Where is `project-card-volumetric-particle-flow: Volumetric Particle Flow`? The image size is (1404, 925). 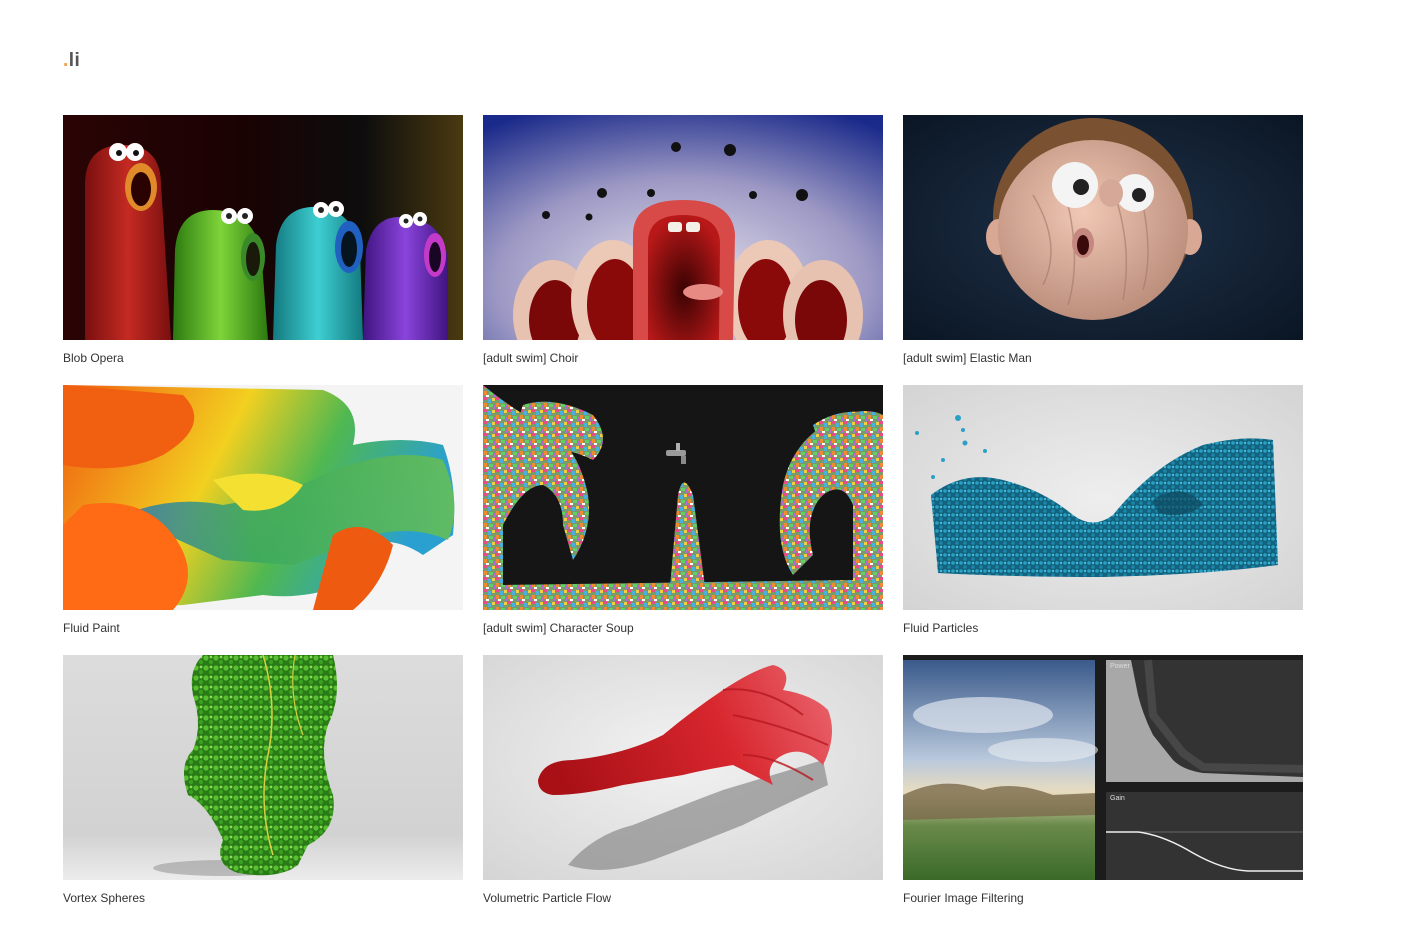 project-card-volumetric-particle-flow: Volumetric Particle Flow is located at coordinates (683, 790).